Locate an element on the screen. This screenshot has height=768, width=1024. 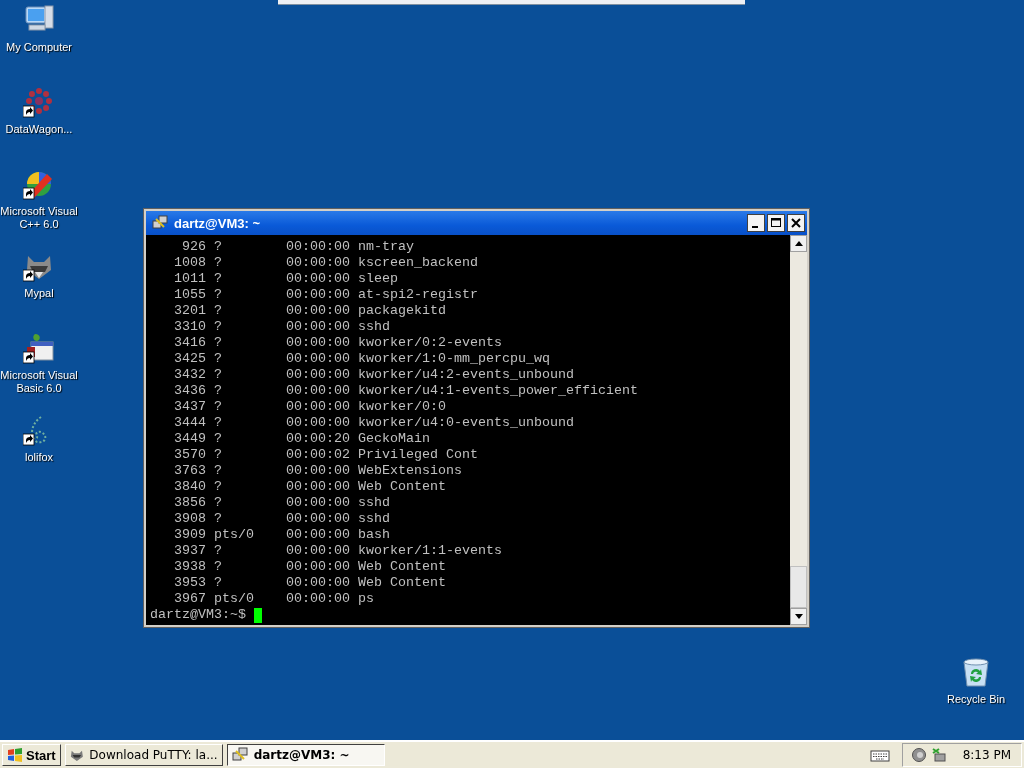
recycle-bin-icon is located at coordinates (976, 672).